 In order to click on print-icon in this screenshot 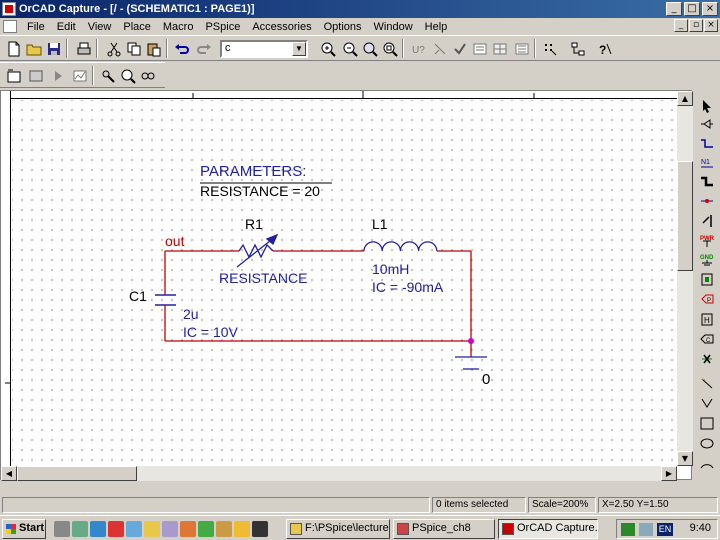, I will do `click(84, 48)`.